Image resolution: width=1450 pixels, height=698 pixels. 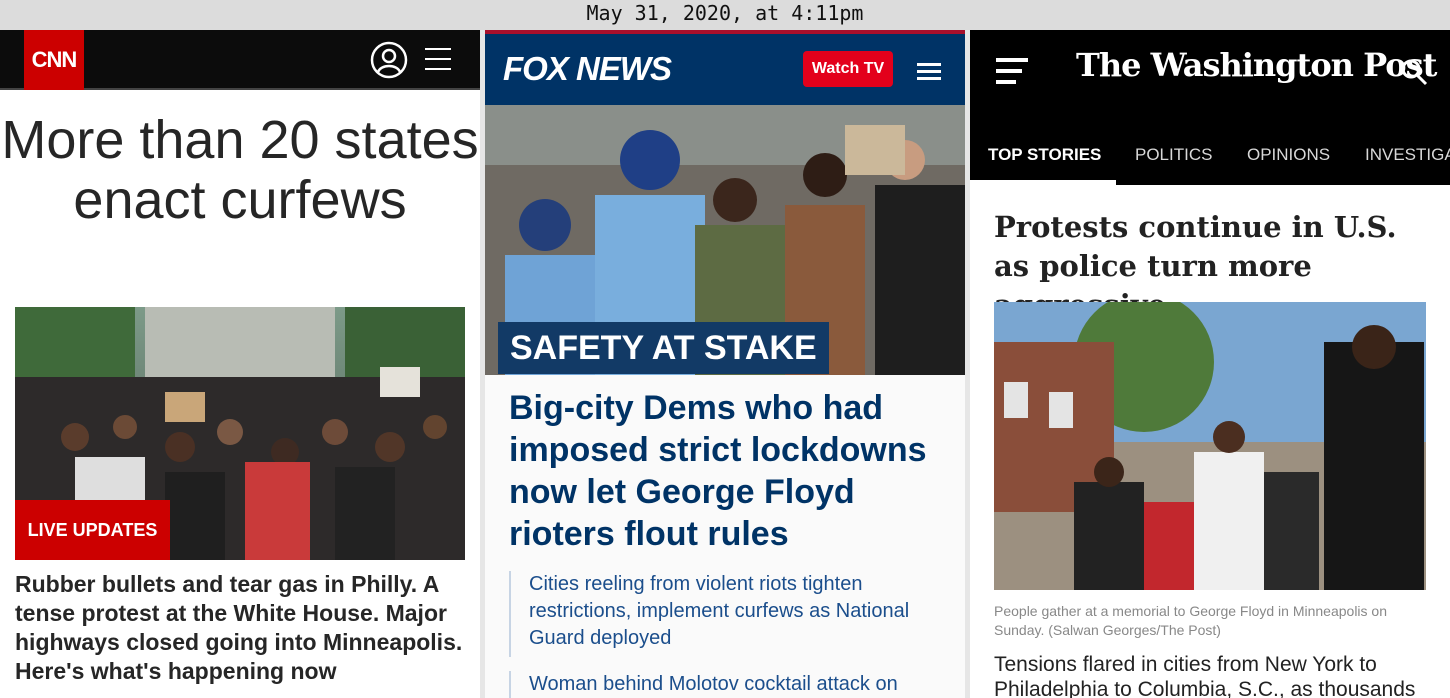 I want to click on active-tab-indicator, so click(x=1043, y=182).